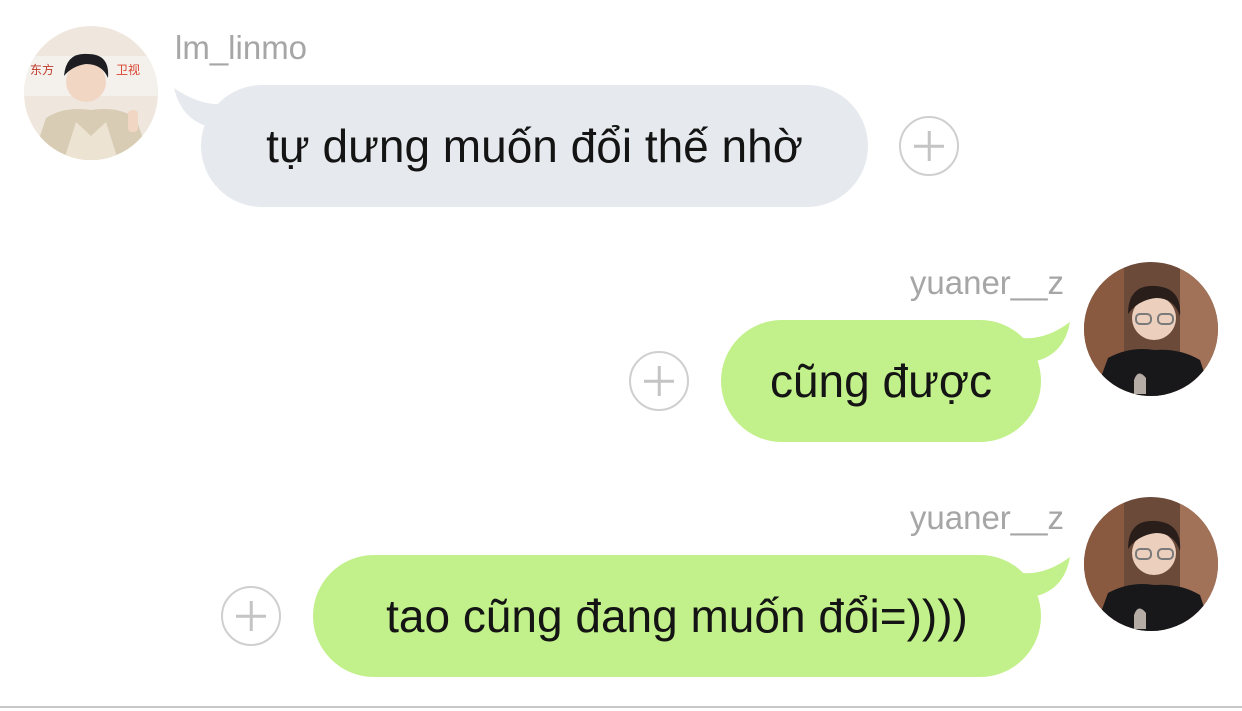 The width and height of the screenshot is (1242, 711). I want to click on message-text: cũng được, so click(881, 381).